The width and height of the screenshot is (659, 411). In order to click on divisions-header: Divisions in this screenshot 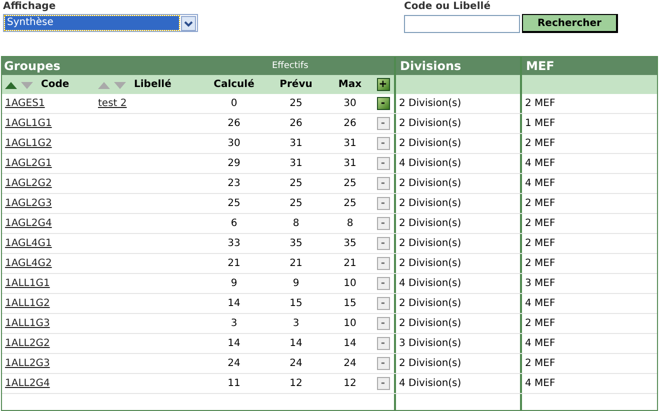, I will do `click(430, 66)`.